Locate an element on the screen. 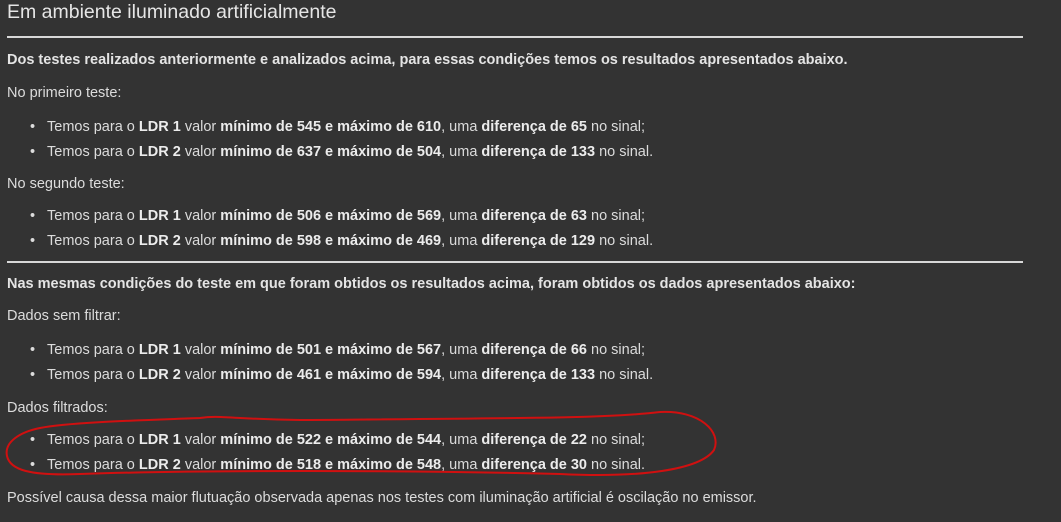 The height and width of the screenshot is (522, 1061). first-test-label: No primeiro teste: is located at coordinates (64, 93).